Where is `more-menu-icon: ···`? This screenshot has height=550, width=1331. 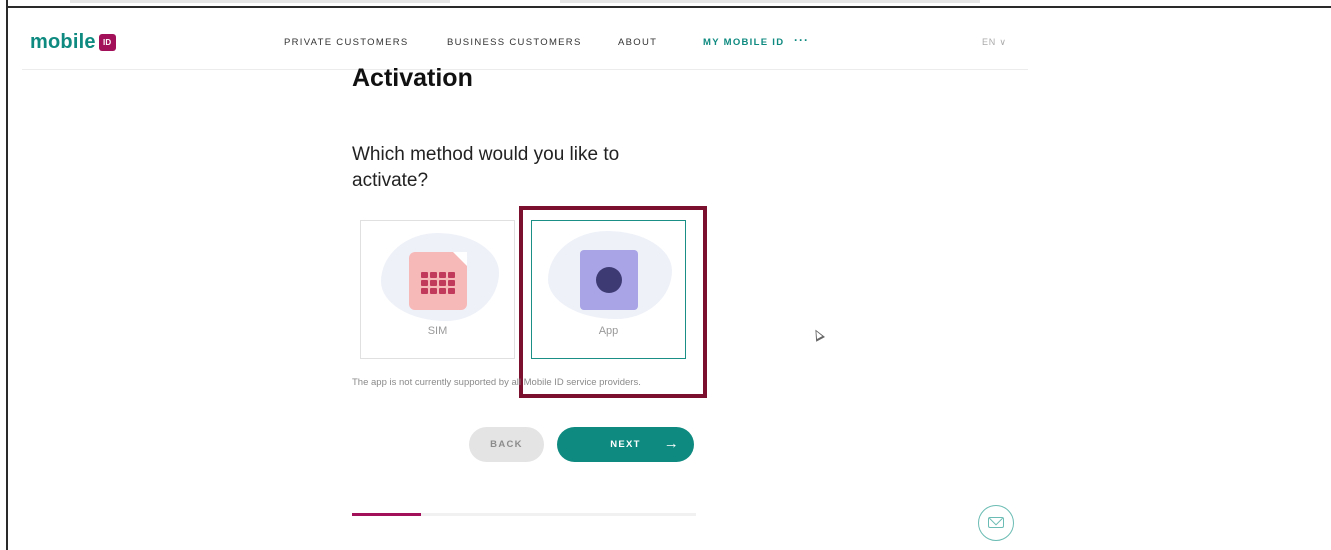 more-menu-icon: ··· is located at coordinates (801, 40).